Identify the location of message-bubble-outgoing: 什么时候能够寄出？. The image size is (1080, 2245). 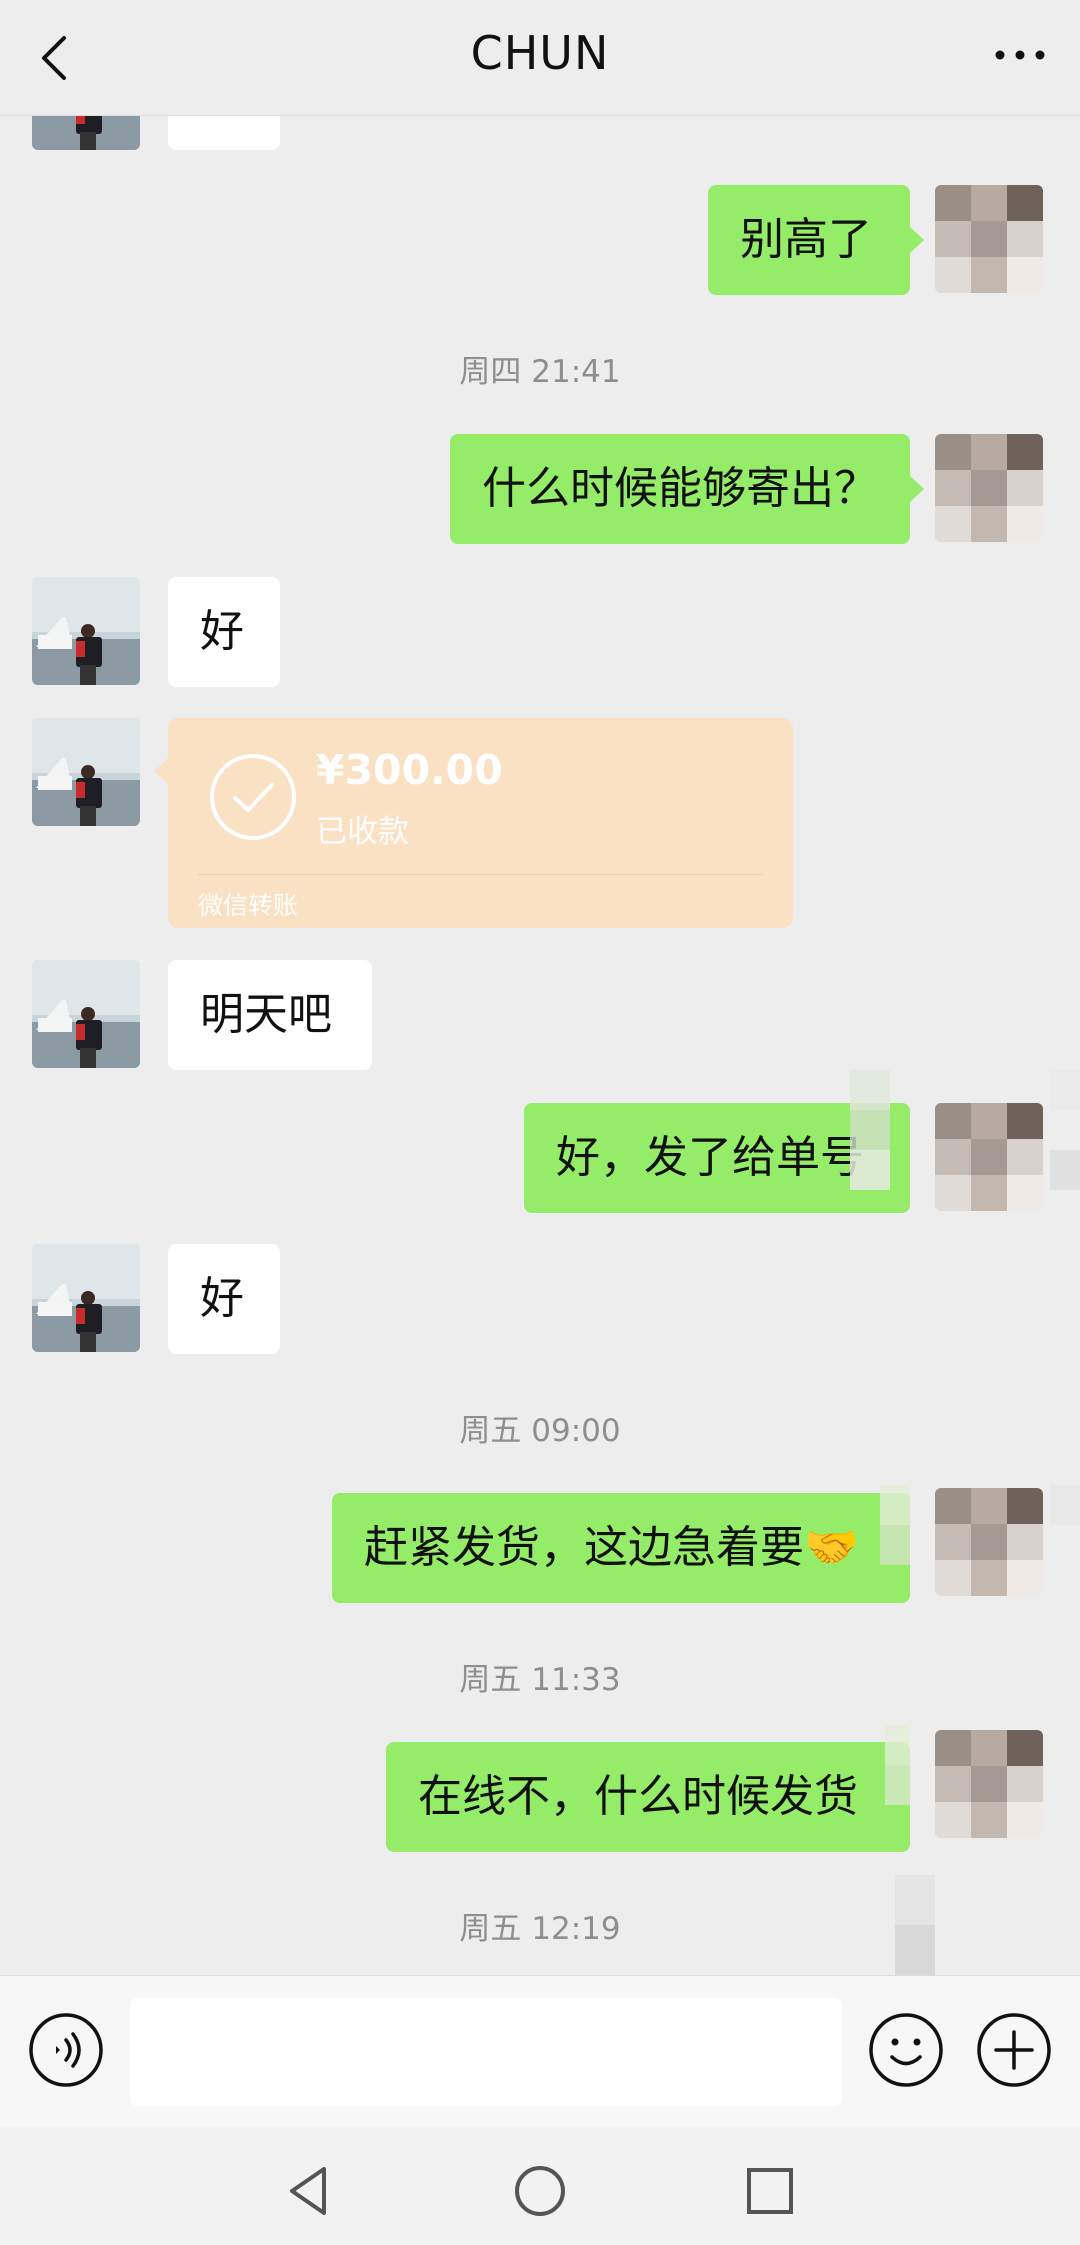
(680, 489).